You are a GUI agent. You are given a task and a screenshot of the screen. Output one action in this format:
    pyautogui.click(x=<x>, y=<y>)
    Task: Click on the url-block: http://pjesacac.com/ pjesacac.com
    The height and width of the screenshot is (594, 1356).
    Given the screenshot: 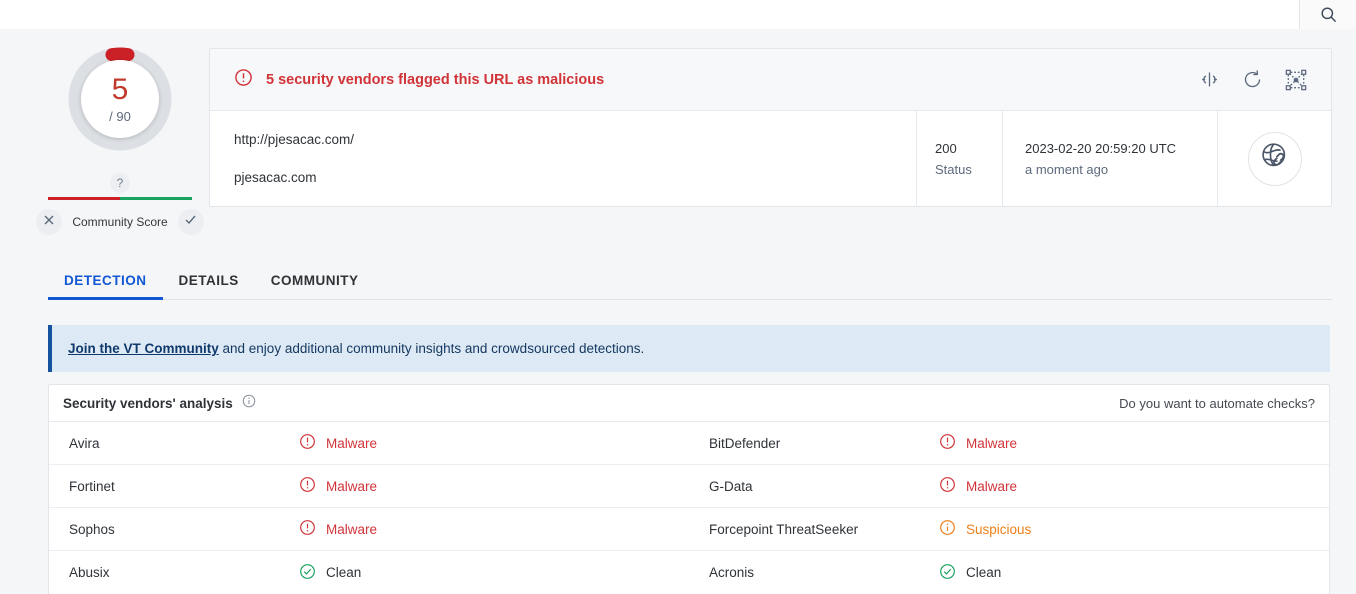 What is the action you would take?
    pyautogui.click(x=563, y=158)
    